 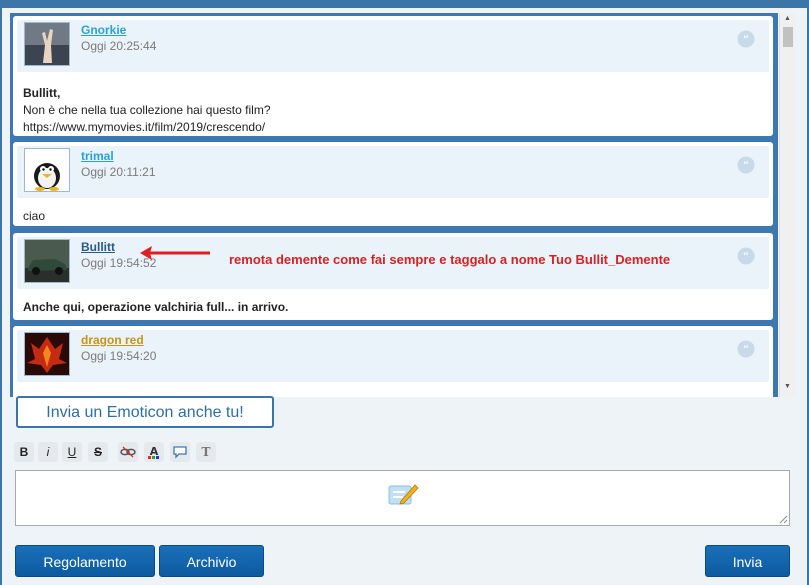 What do you see at coordinates (787, 386) in the screenshot?
I see `scroll-down-arrow-icon: ▼` at bounding box center [787, 386].